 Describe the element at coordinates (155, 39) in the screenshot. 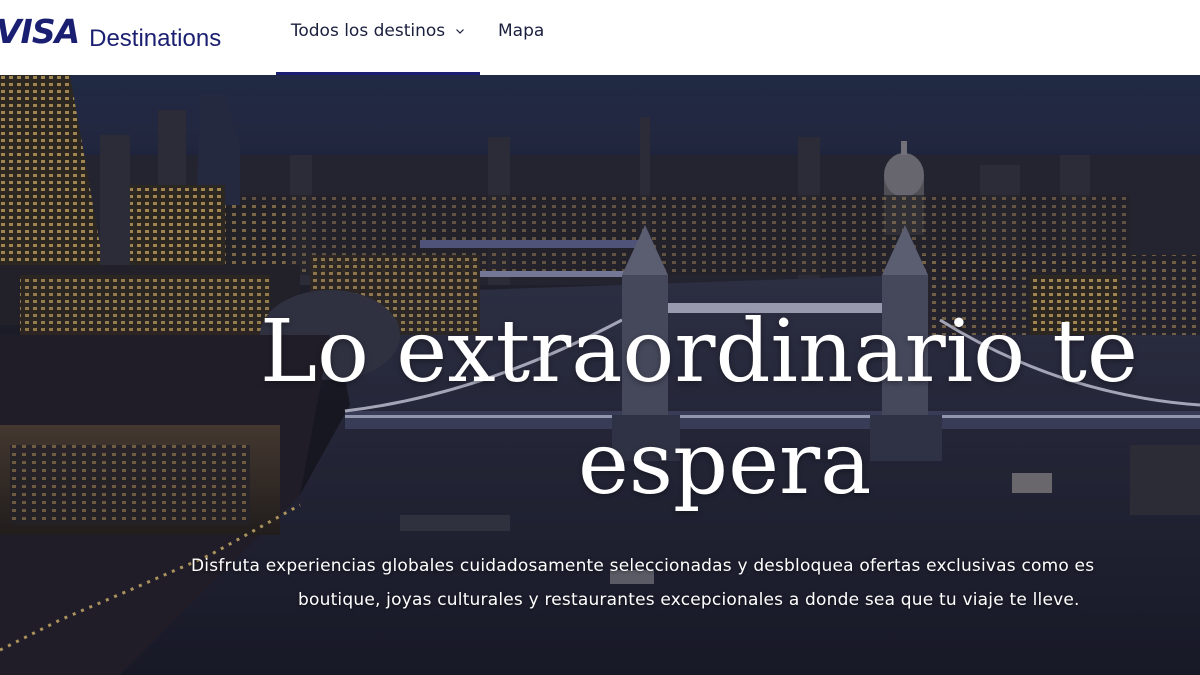

I see `brand-name: Destinations` at that location.